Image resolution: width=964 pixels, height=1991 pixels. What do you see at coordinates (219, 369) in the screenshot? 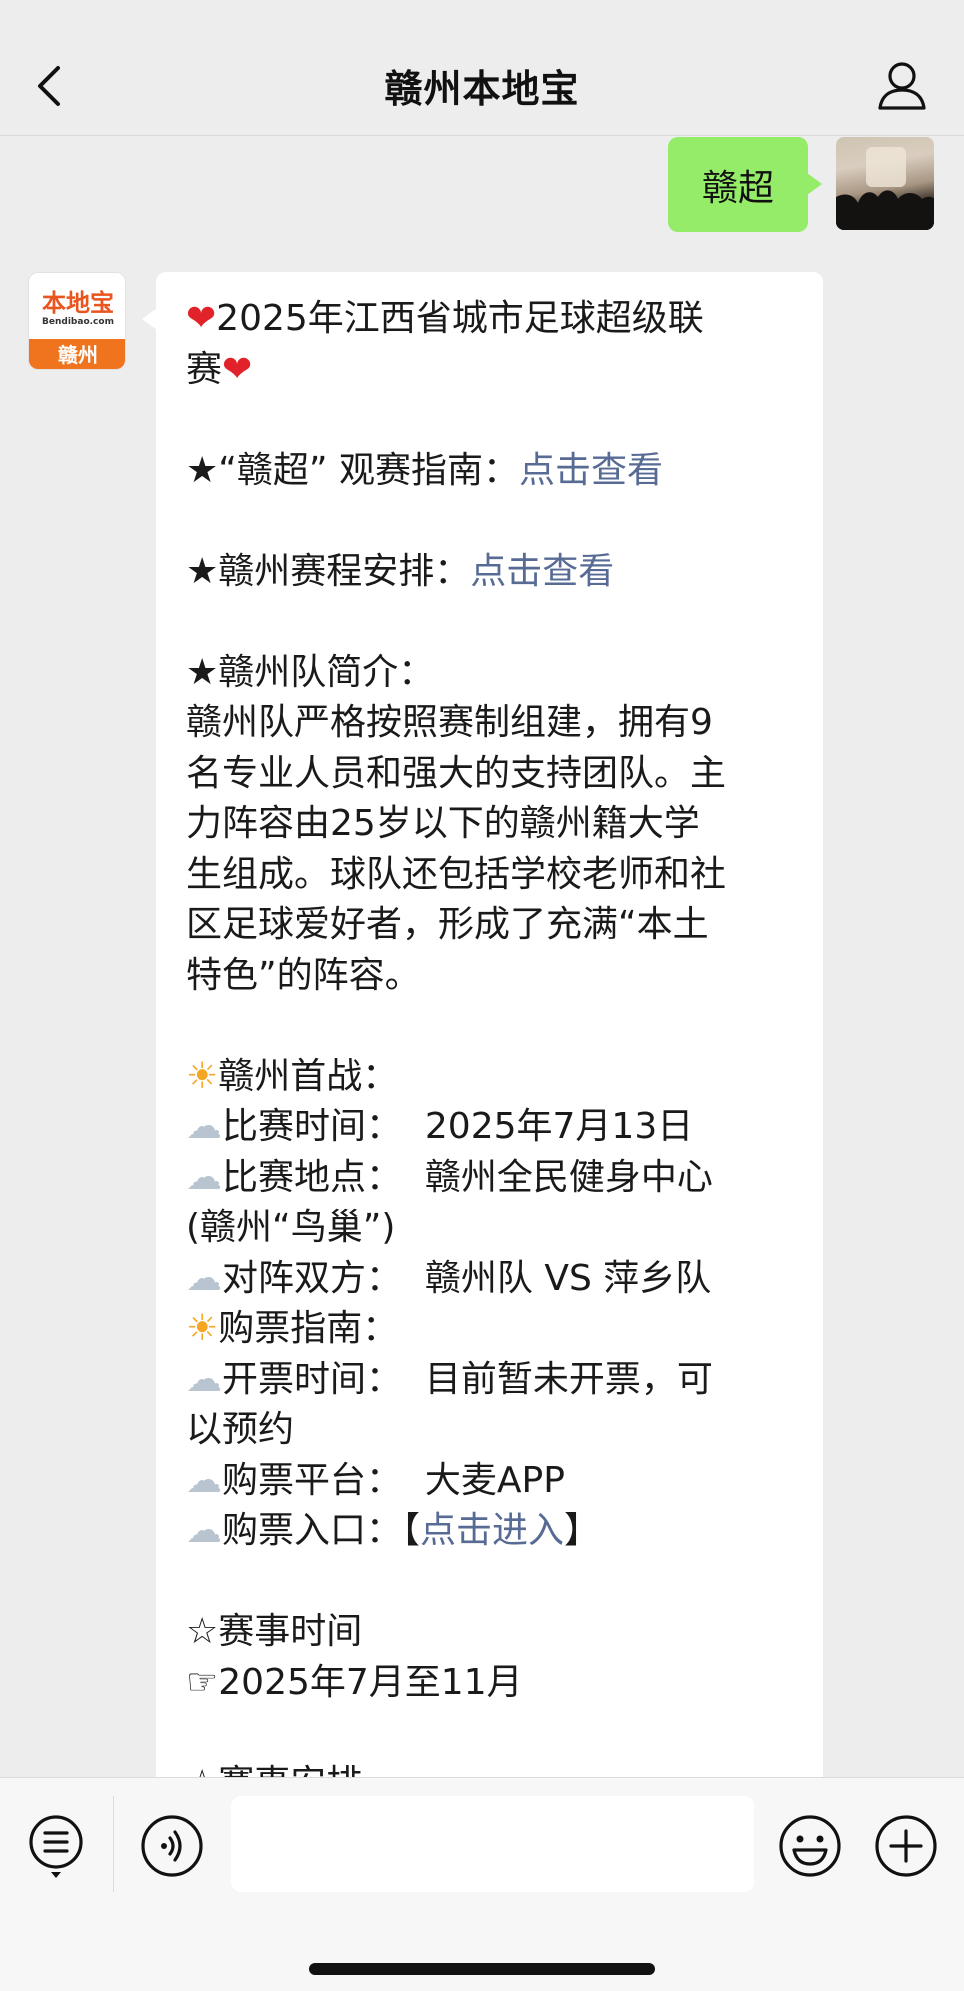
I see `message-title-line: 赛❤` at bounding box center [219, 369].